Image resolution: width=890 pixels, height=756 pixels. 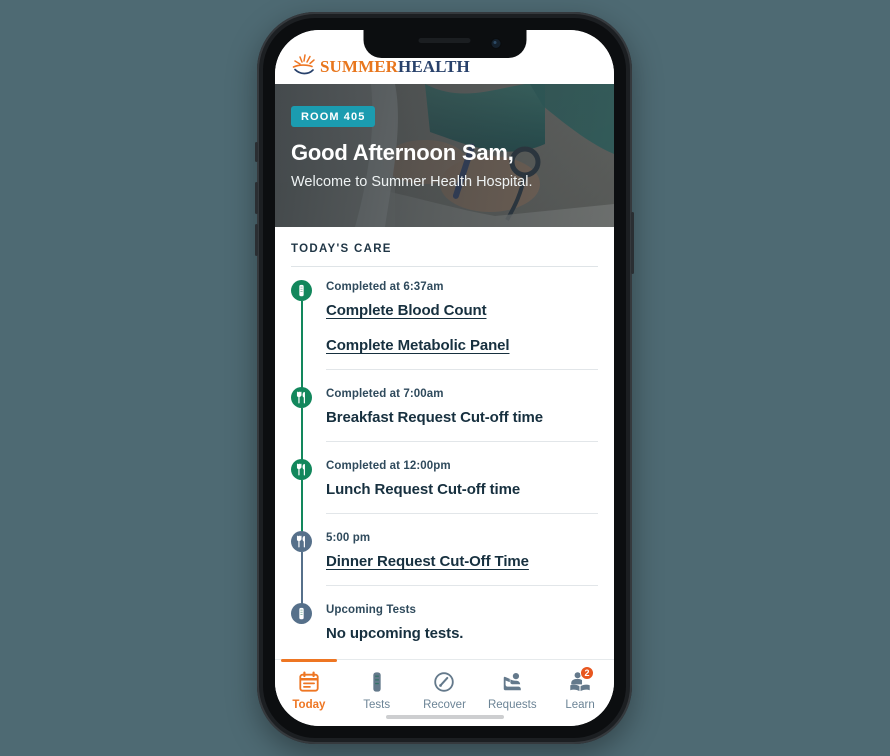 I want to click on active-tab-indicator, so click(x=309, y=660).